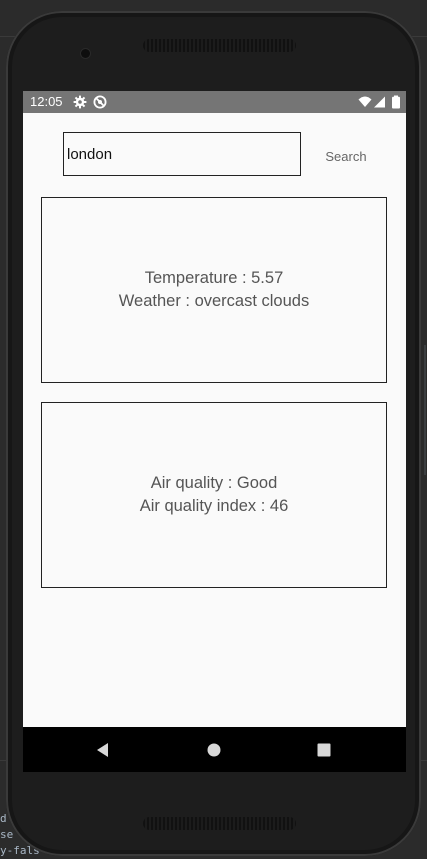  What do you see at coordinates (219, 823) in the screenshot?
I see `bottom-speaker` at bounding box center [219, 823].